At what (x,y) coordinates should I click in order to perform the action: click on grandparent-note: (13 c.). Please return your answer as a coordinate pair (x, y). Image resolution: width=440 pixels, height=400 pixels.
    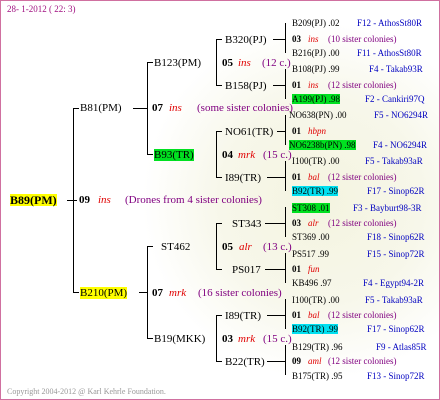
    Looking at the image, I should click on (277, 247).